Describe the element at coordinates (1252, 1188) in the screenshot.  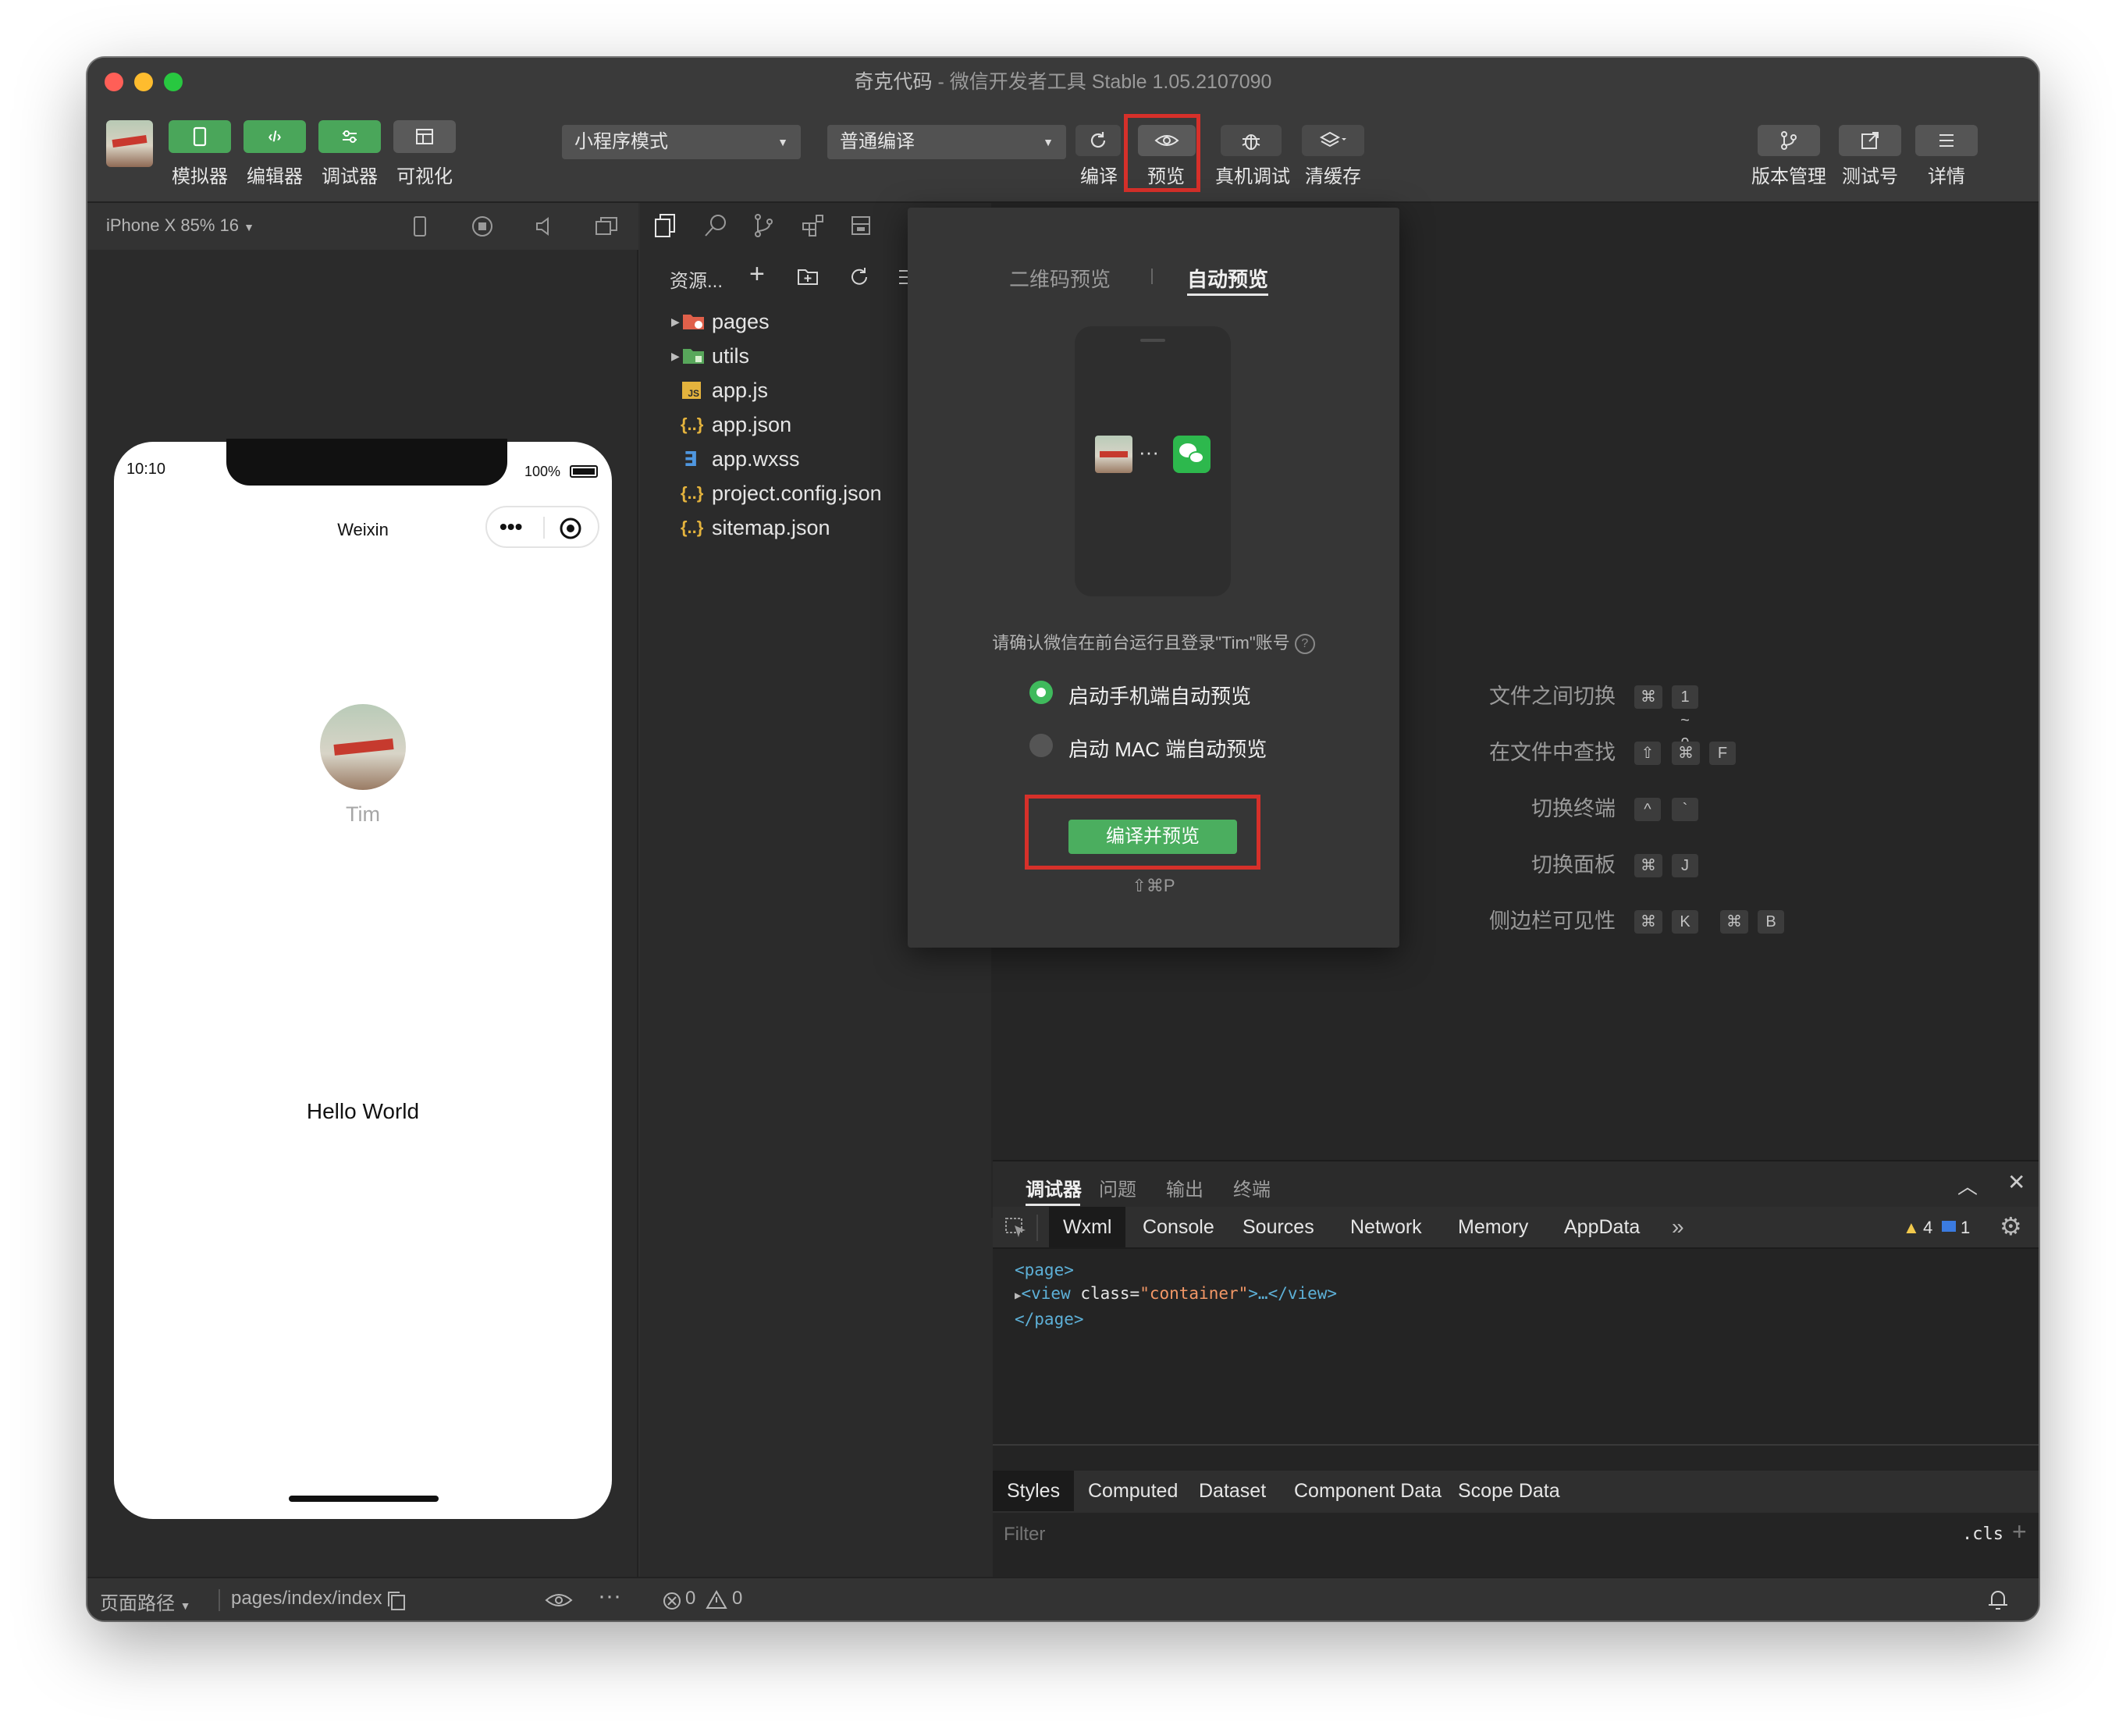
I see `tab-terminal: 终端` at that location.